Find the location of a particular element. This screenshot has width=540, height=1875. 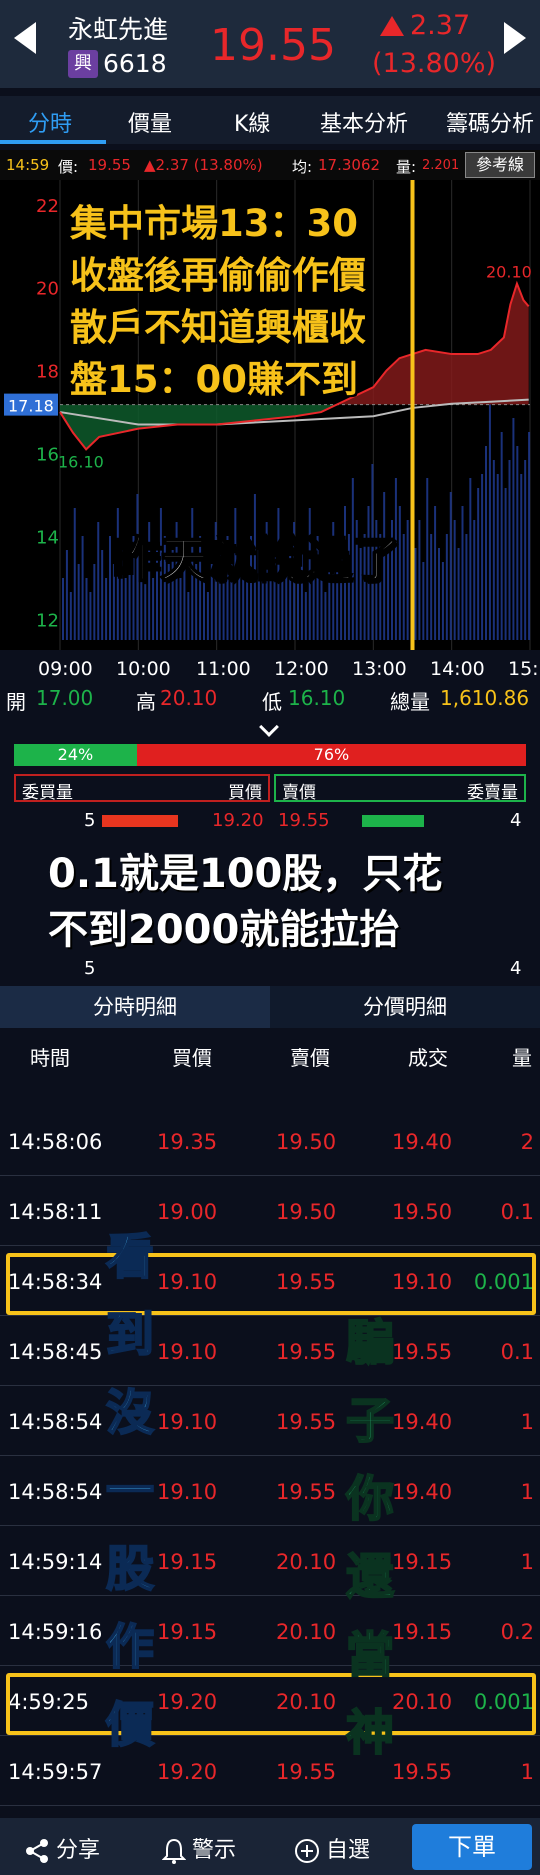

y-tick: 16 is located at coordinates (47, 455).